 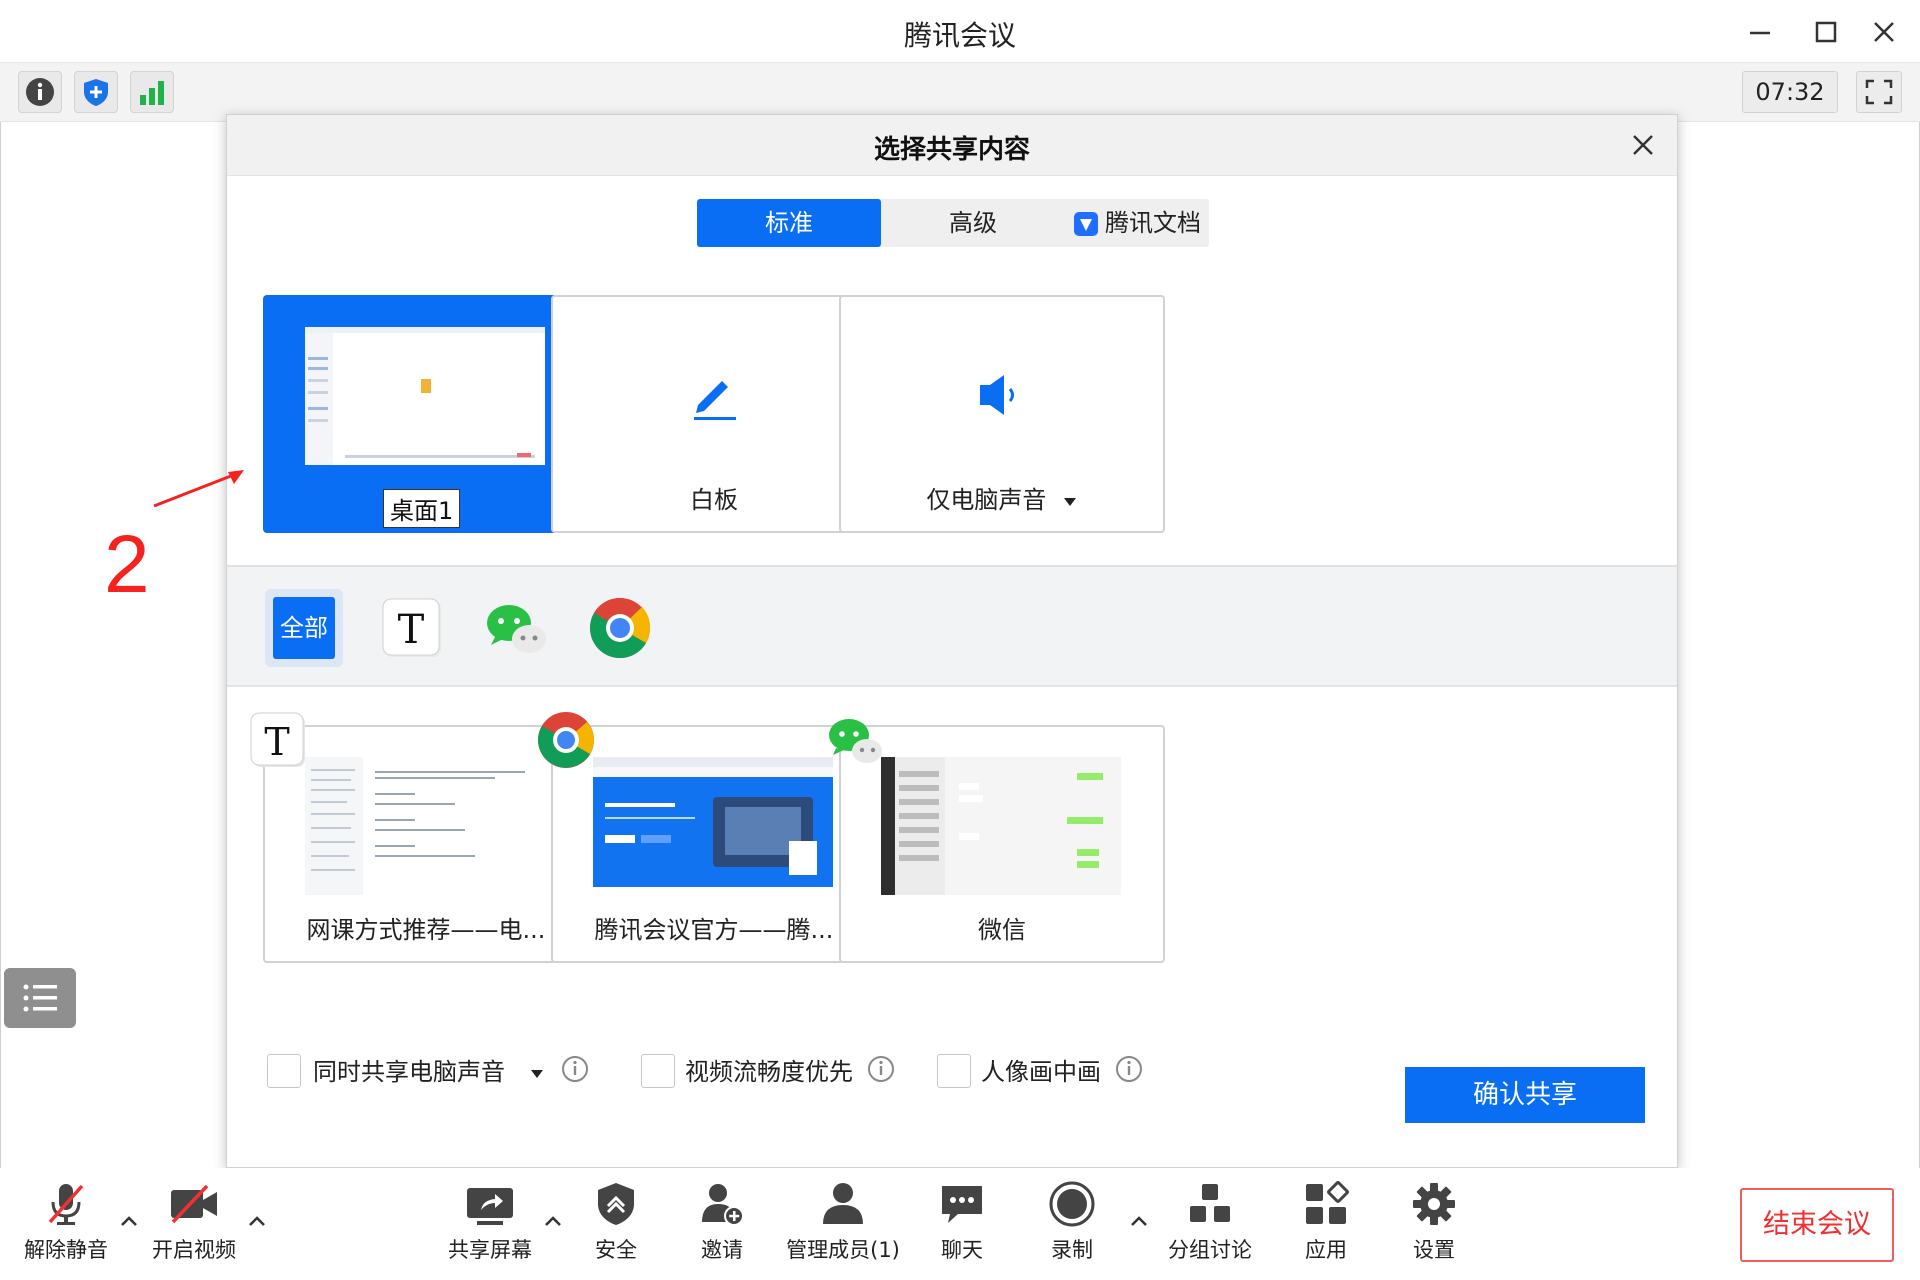 I want to click on minimize-button, so click(x=1760, y=32).